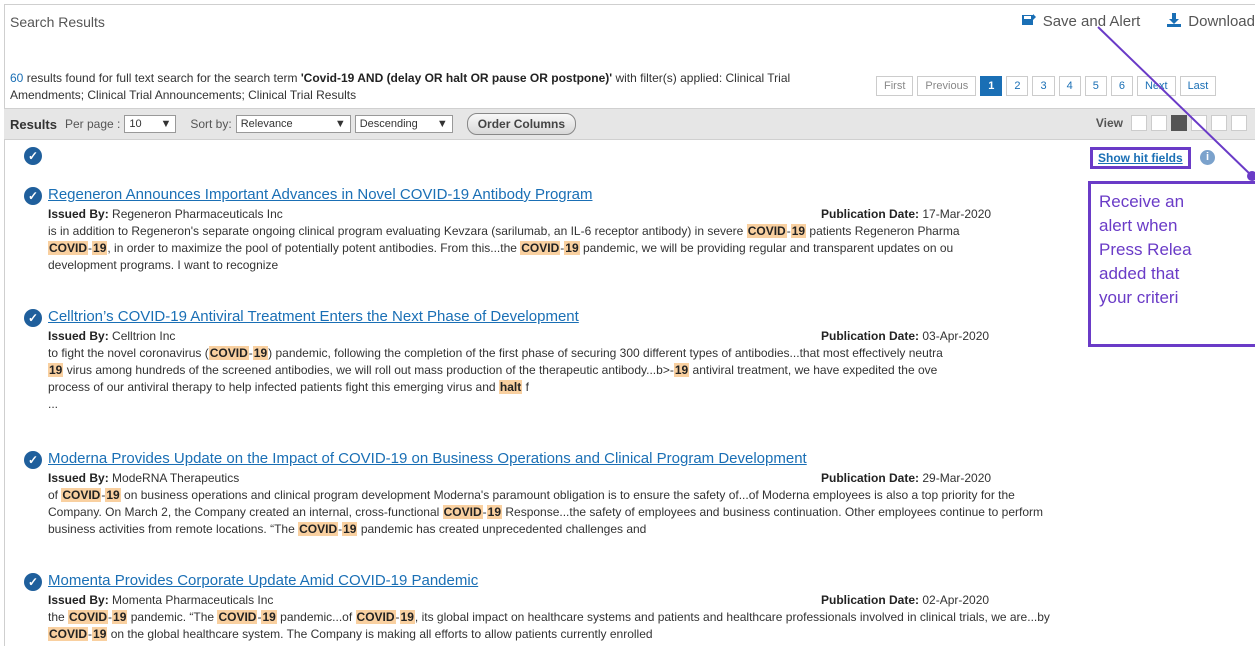 Image resolution: width=1255 pixels, height=646 pixels. I want to click on save-alert-label: Save and Alert, so click(1091, 21).